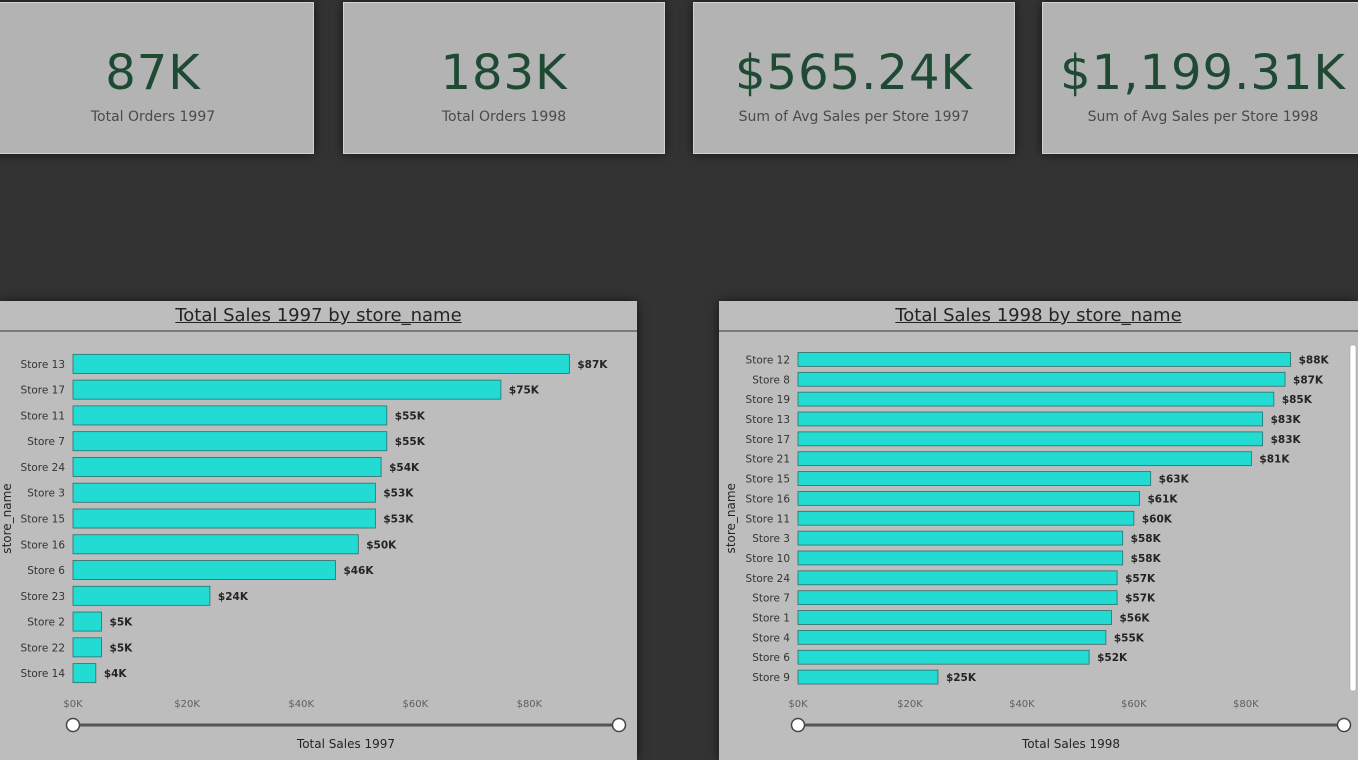 Image resolution: width=1358 pixels, height=760 pixels. What do you see at coordinates (1174, 480) in the screenshot?
I see `data-label: $63K` at bounding box center [1174, 480].